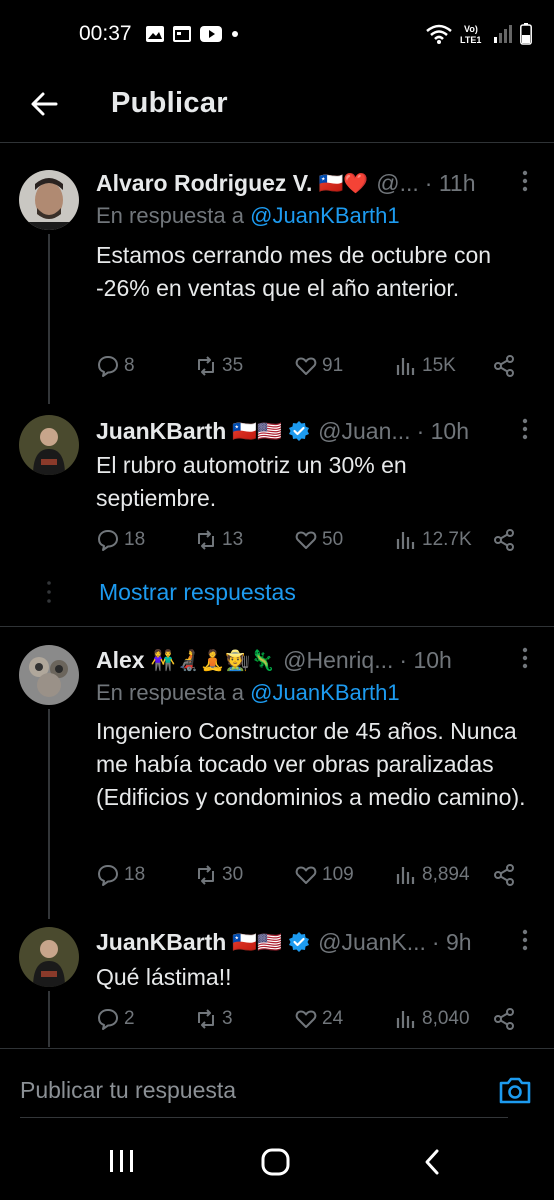  Describe the element at coordinates (129, 1018) in the screenshot. I see `reply-count: 2` at that location.